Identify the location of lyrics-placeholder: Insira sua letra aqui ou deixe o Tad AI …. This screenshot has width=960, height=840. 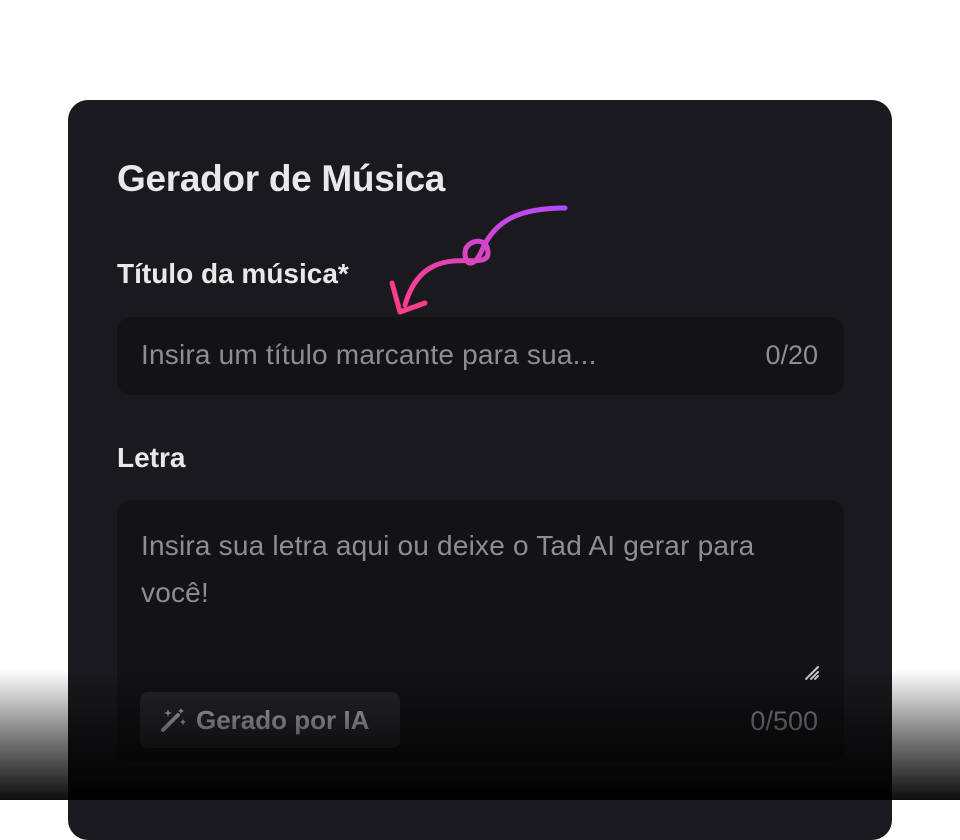
(448, 569).